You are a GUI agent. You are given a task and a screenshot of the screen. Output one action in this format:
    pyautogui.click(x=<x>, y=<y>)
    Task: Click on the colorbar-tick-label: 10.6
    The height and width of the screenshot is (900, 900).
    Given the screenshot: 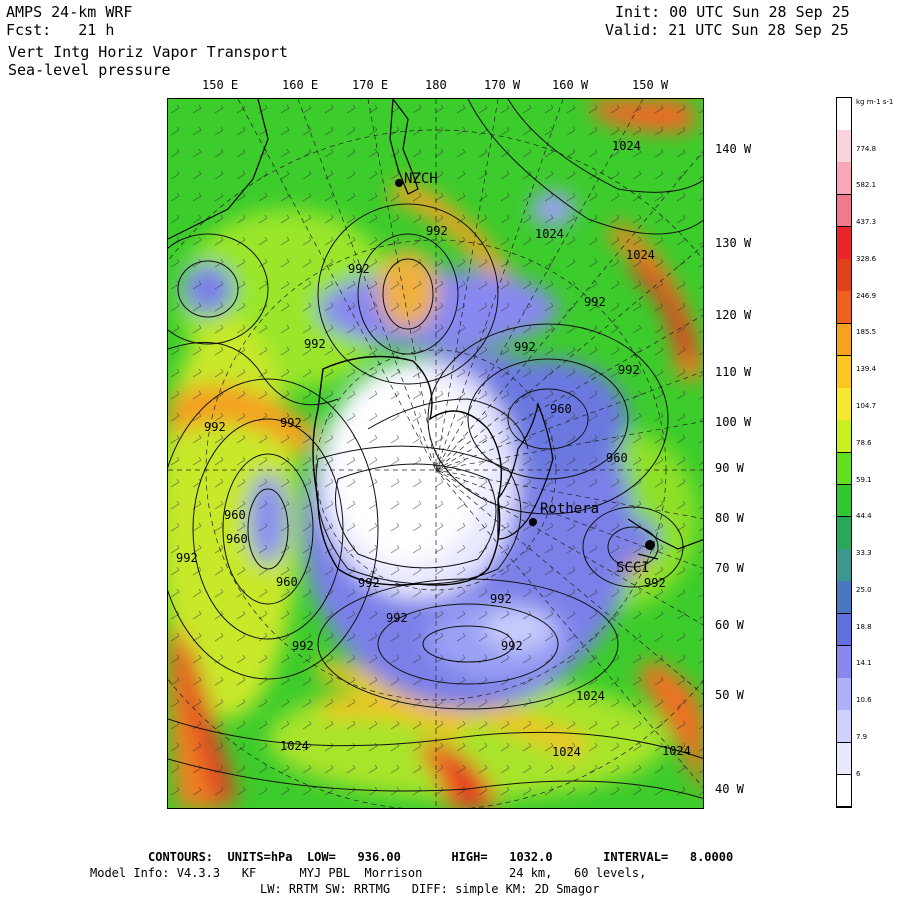 What is the action you would take?
    pyautogui.click(x=864, y=700)
    